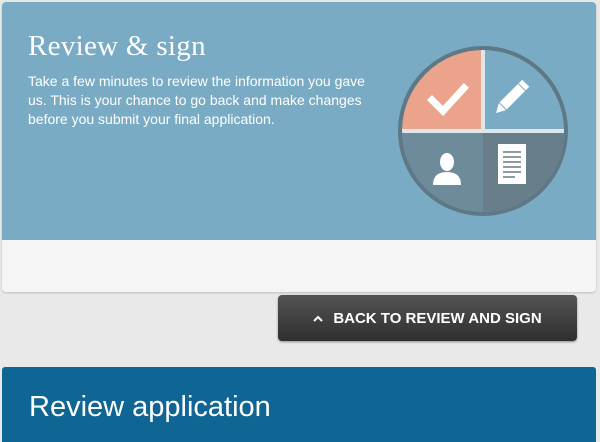  What do you see at coordinates (150, 407) in the screenshot?
I see `section-title: Review application` at bounding box center [150, 407].